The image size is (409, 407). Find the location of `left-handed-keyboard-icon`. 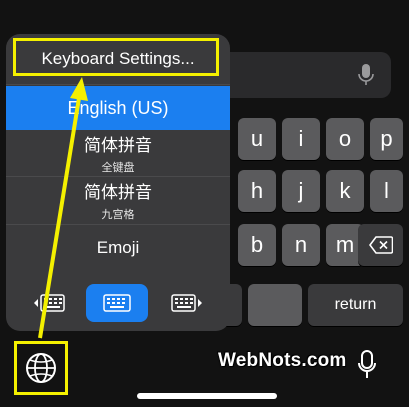

left-handed-keyboard-icon is located at coordinates (49, 303).